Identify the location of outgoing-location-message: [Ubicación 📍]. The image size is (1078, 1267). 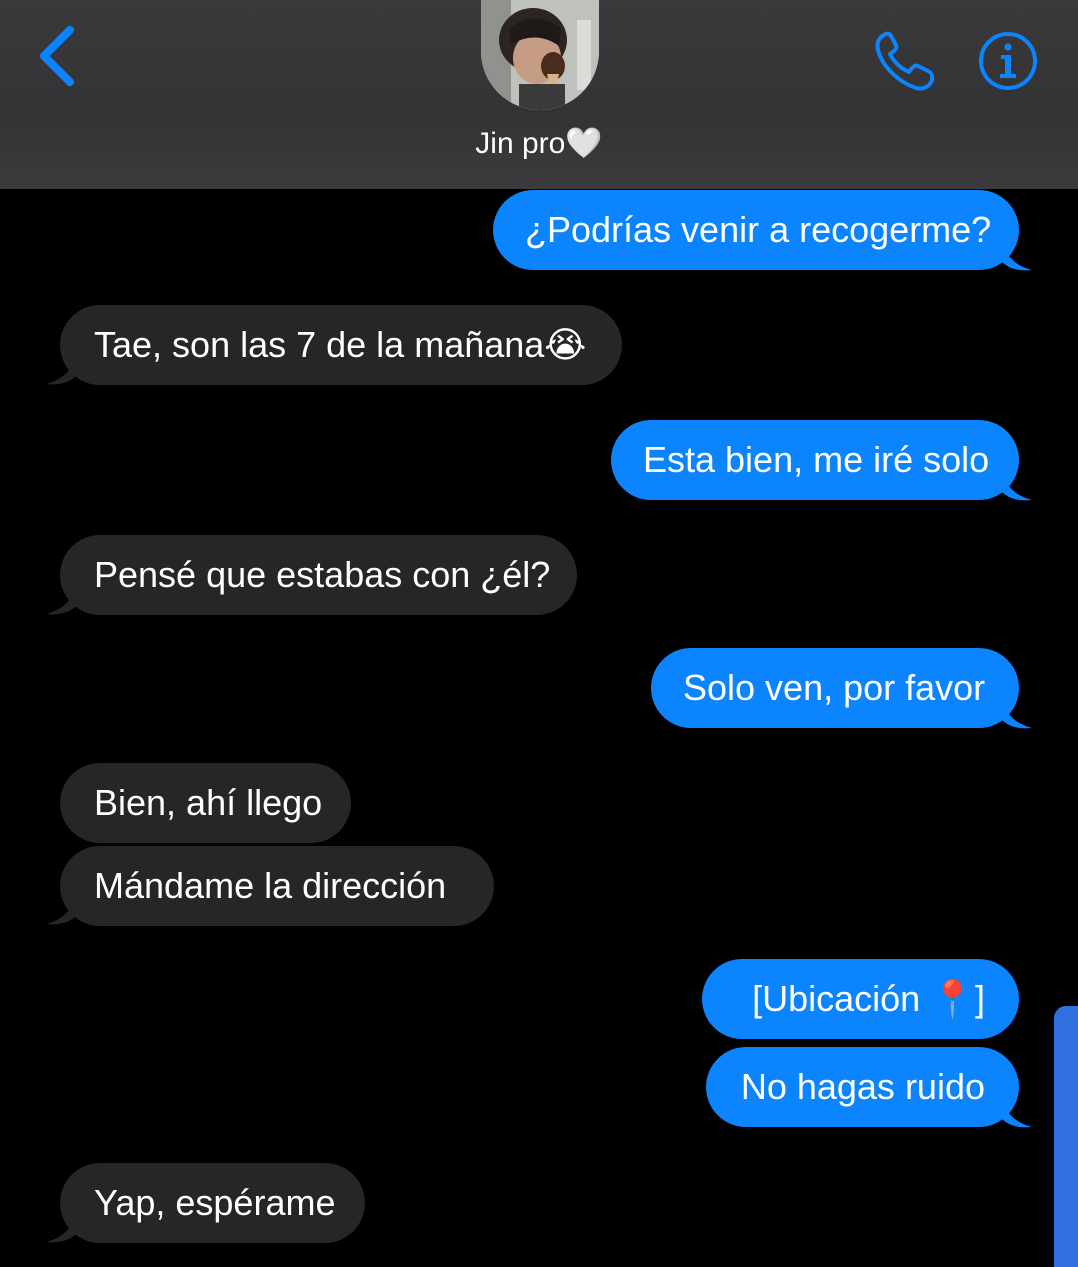
(860, 999).